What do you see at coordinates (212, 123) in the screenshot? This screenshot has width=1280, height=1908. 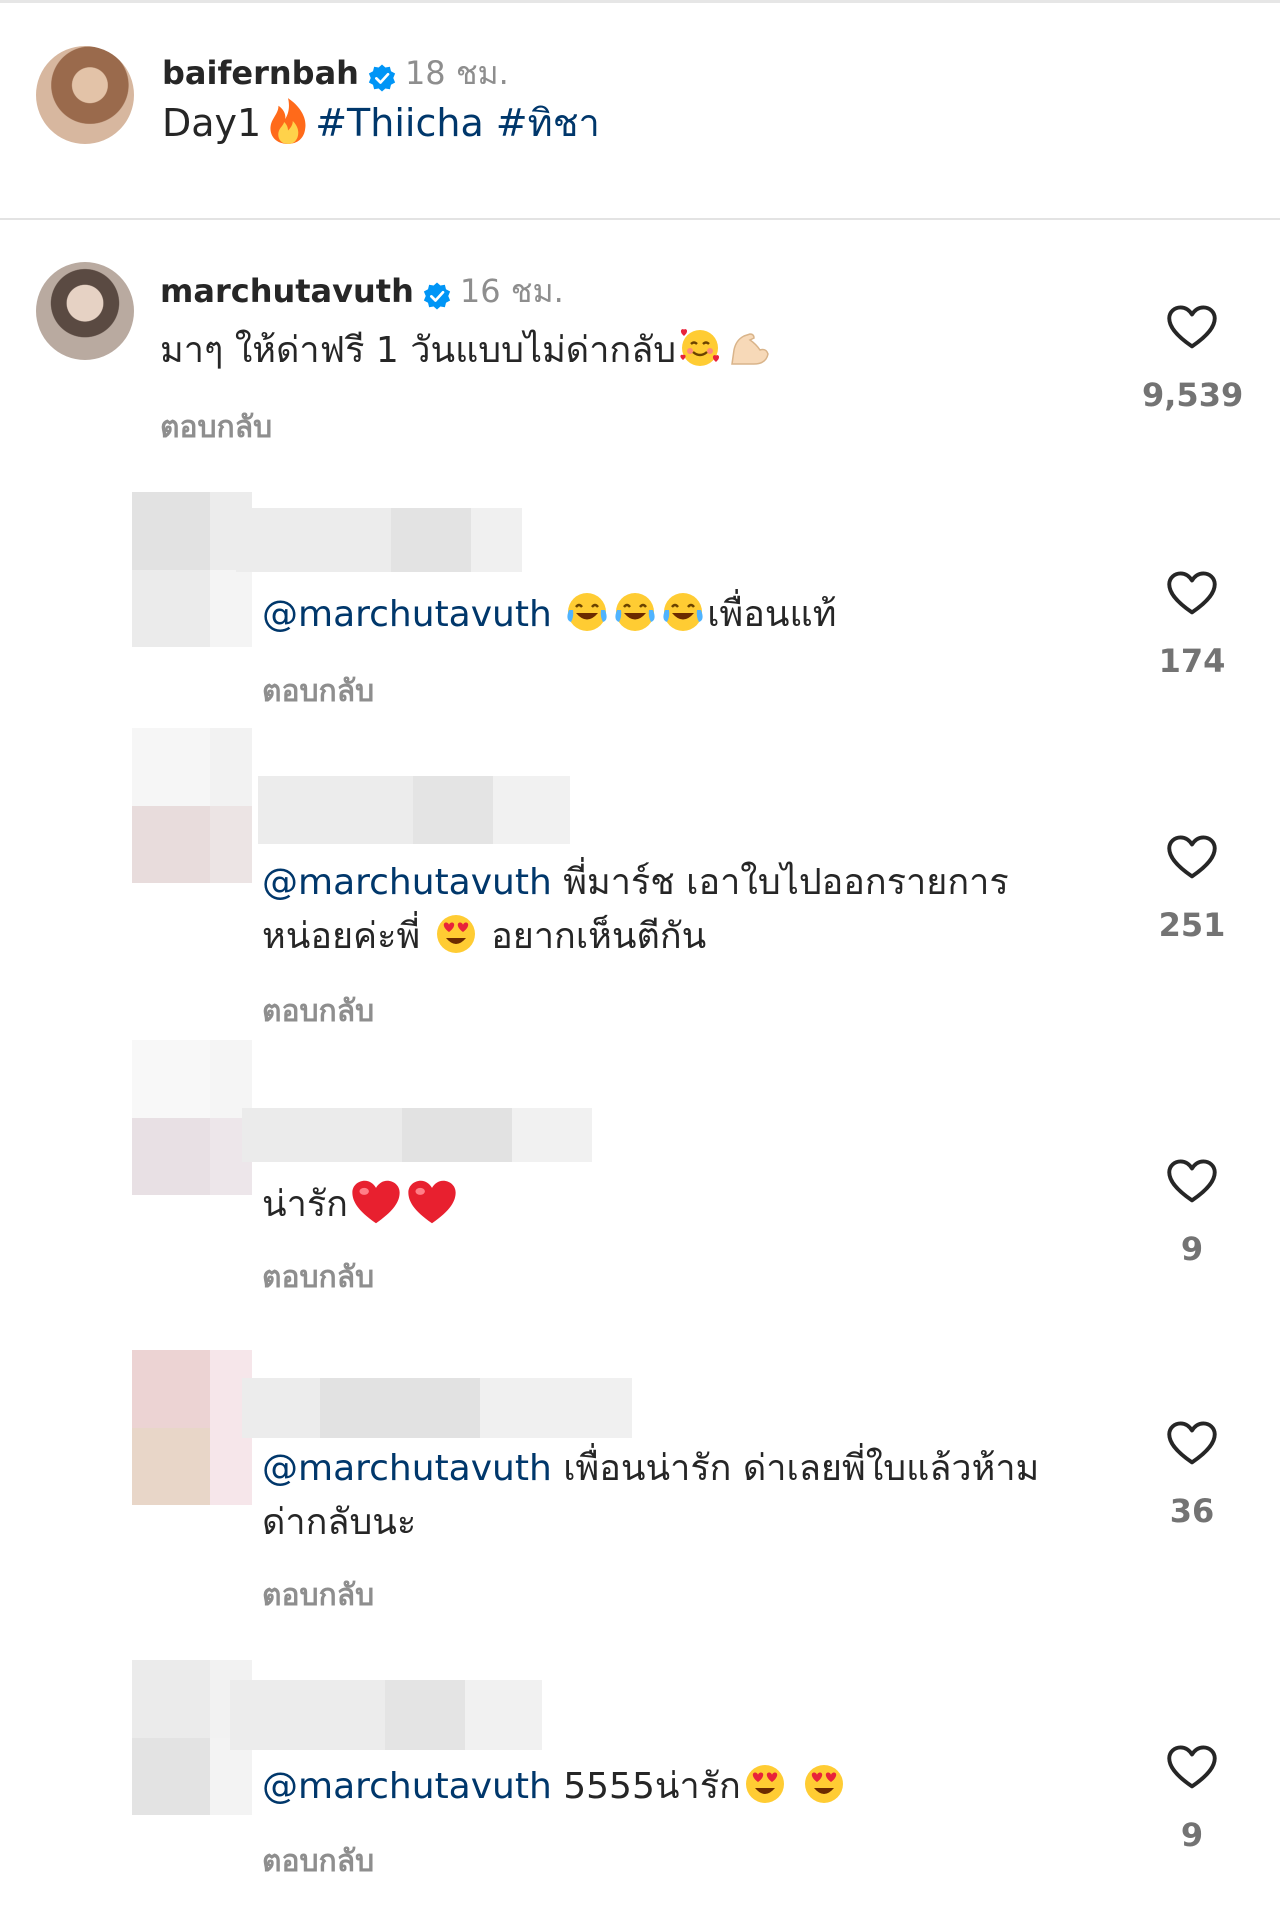 I see `caption-text: Day1` at bounding box center [212, 123].